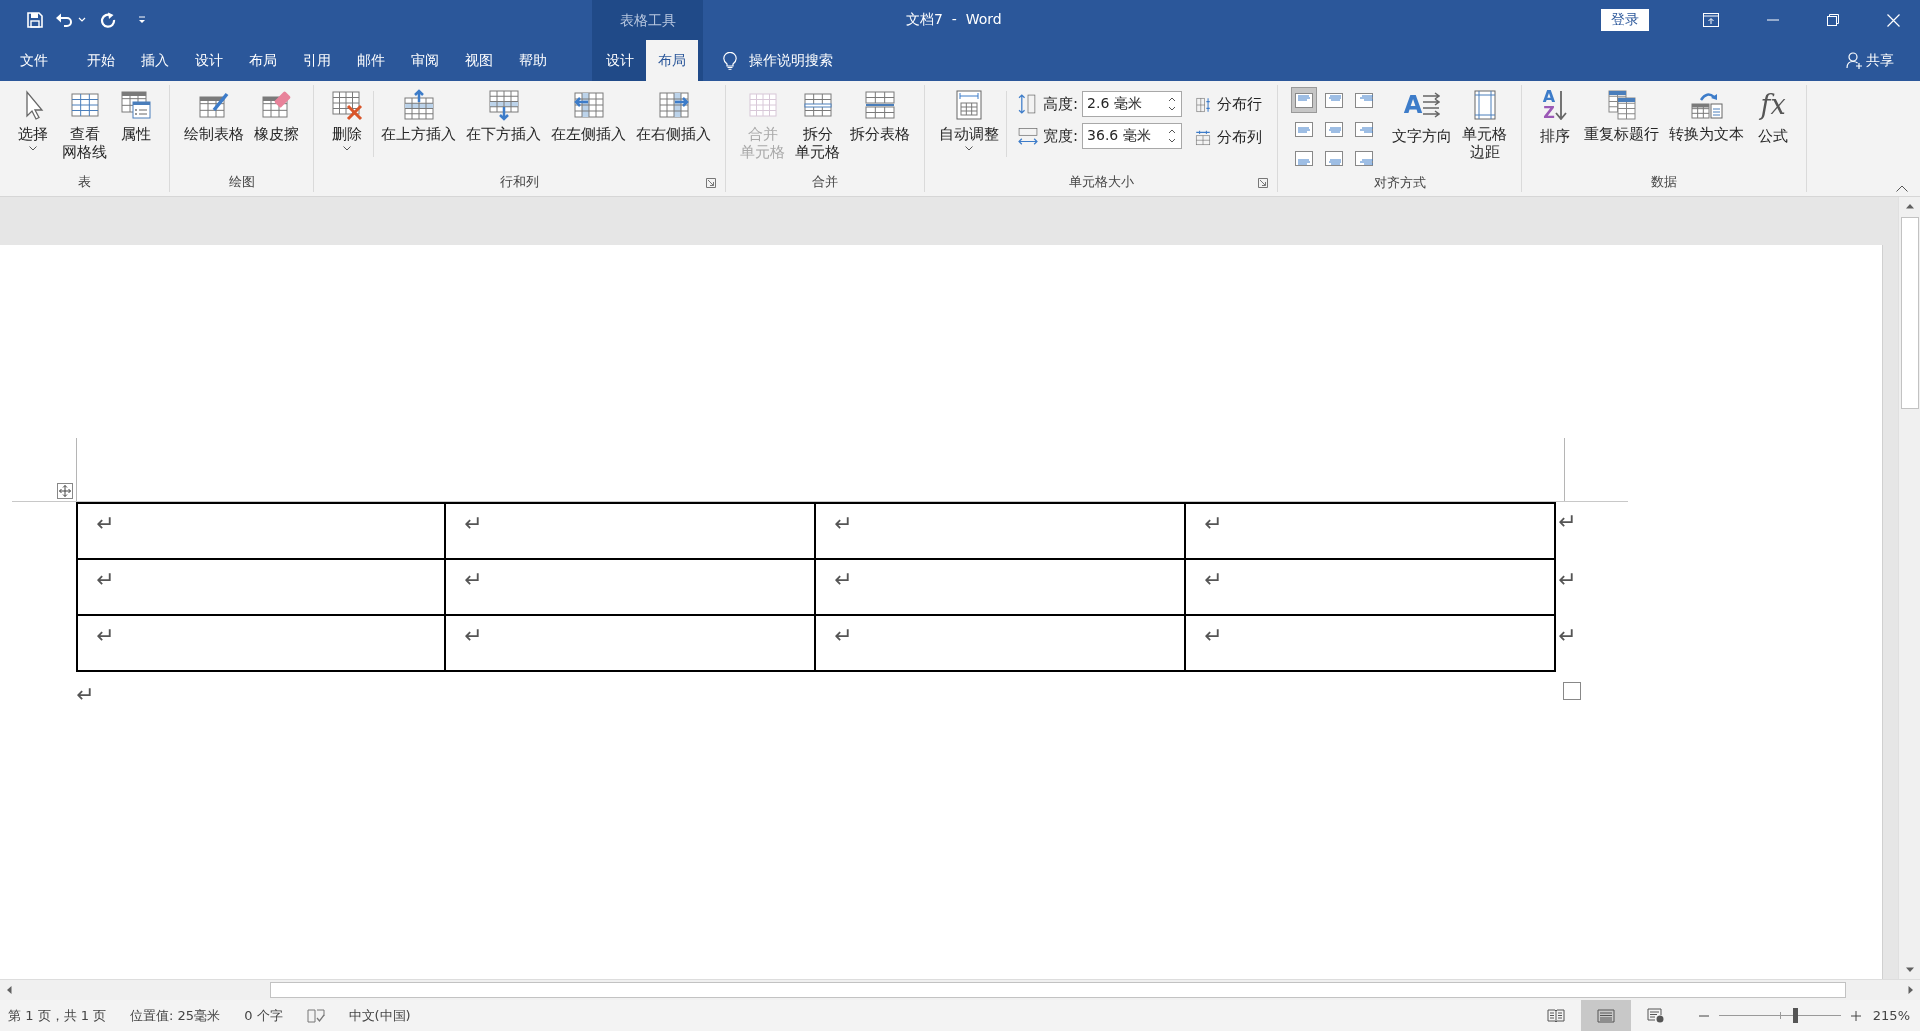  What do you see at coordinates (1833, 20) in the screenshot?
I see `restore-icon` at bounding box center [1833, 20].